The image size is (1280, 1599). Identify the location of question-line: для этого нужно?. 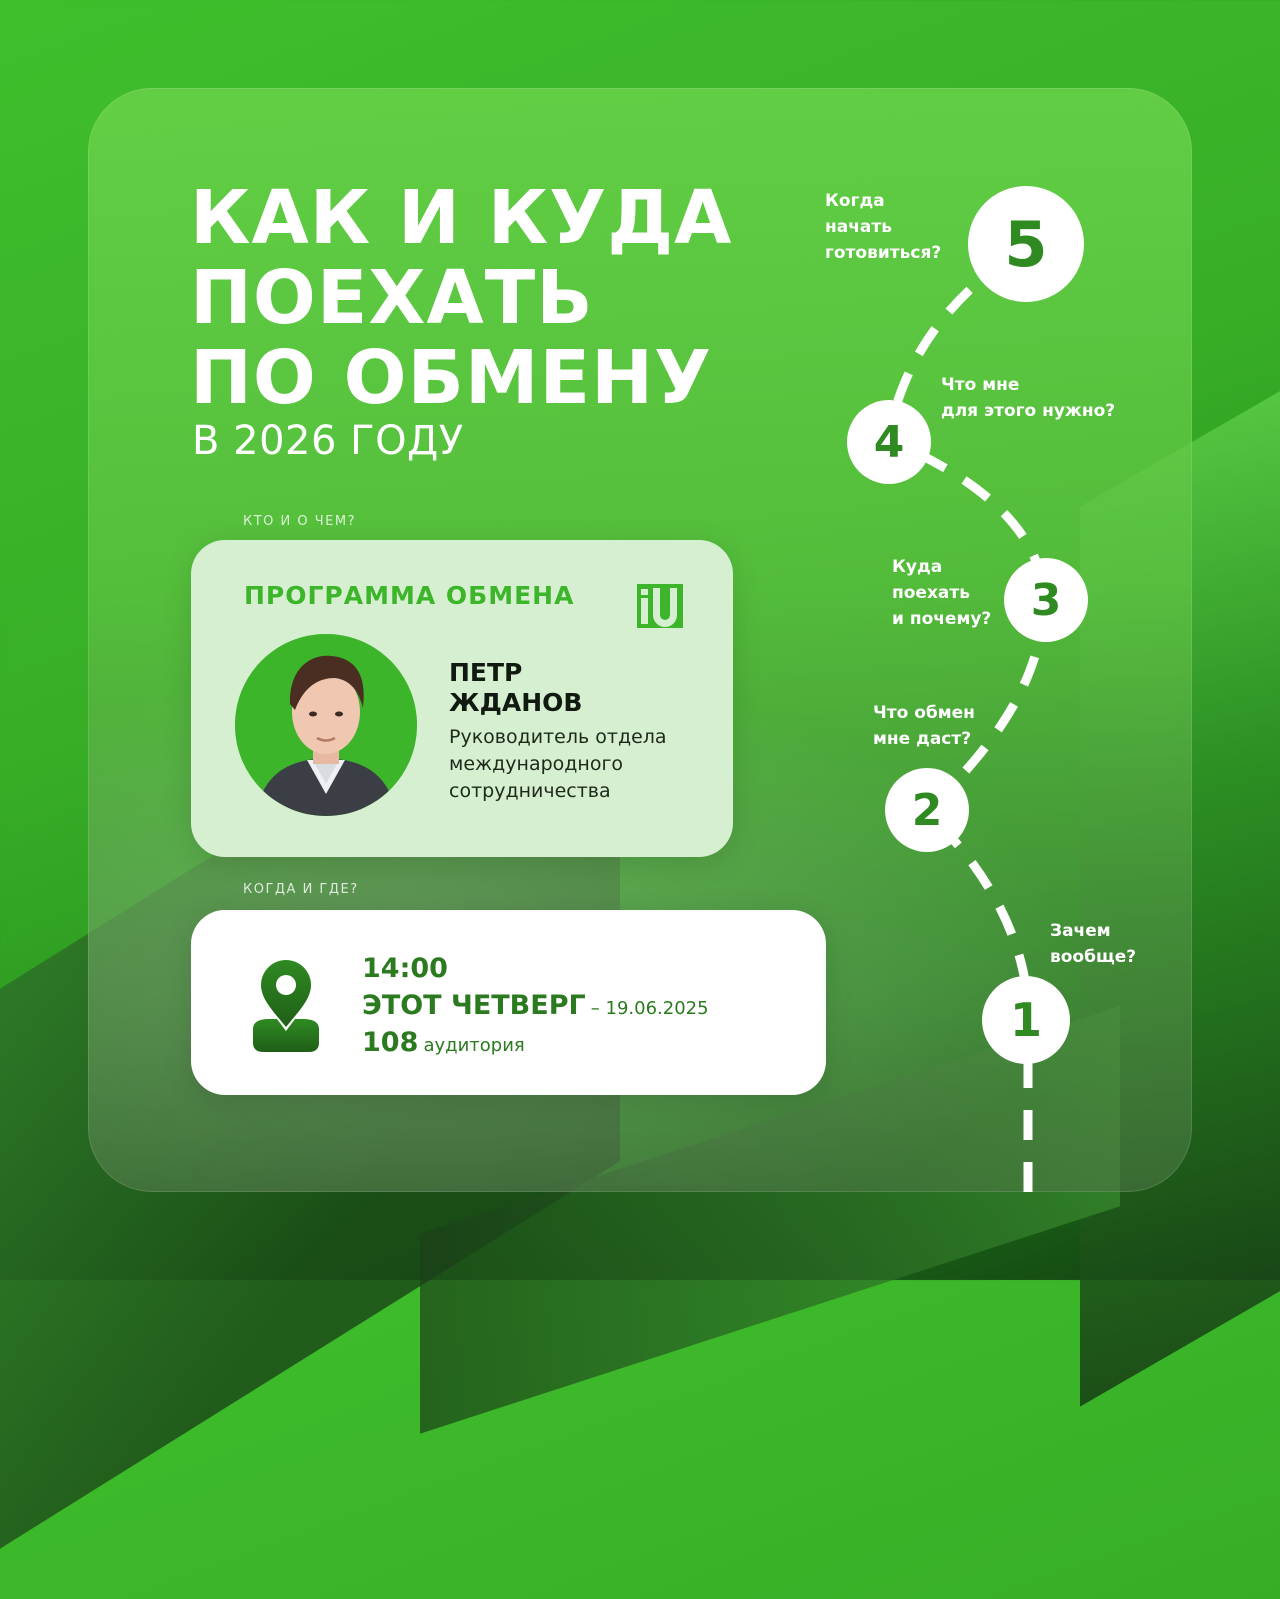
(1028, 411).